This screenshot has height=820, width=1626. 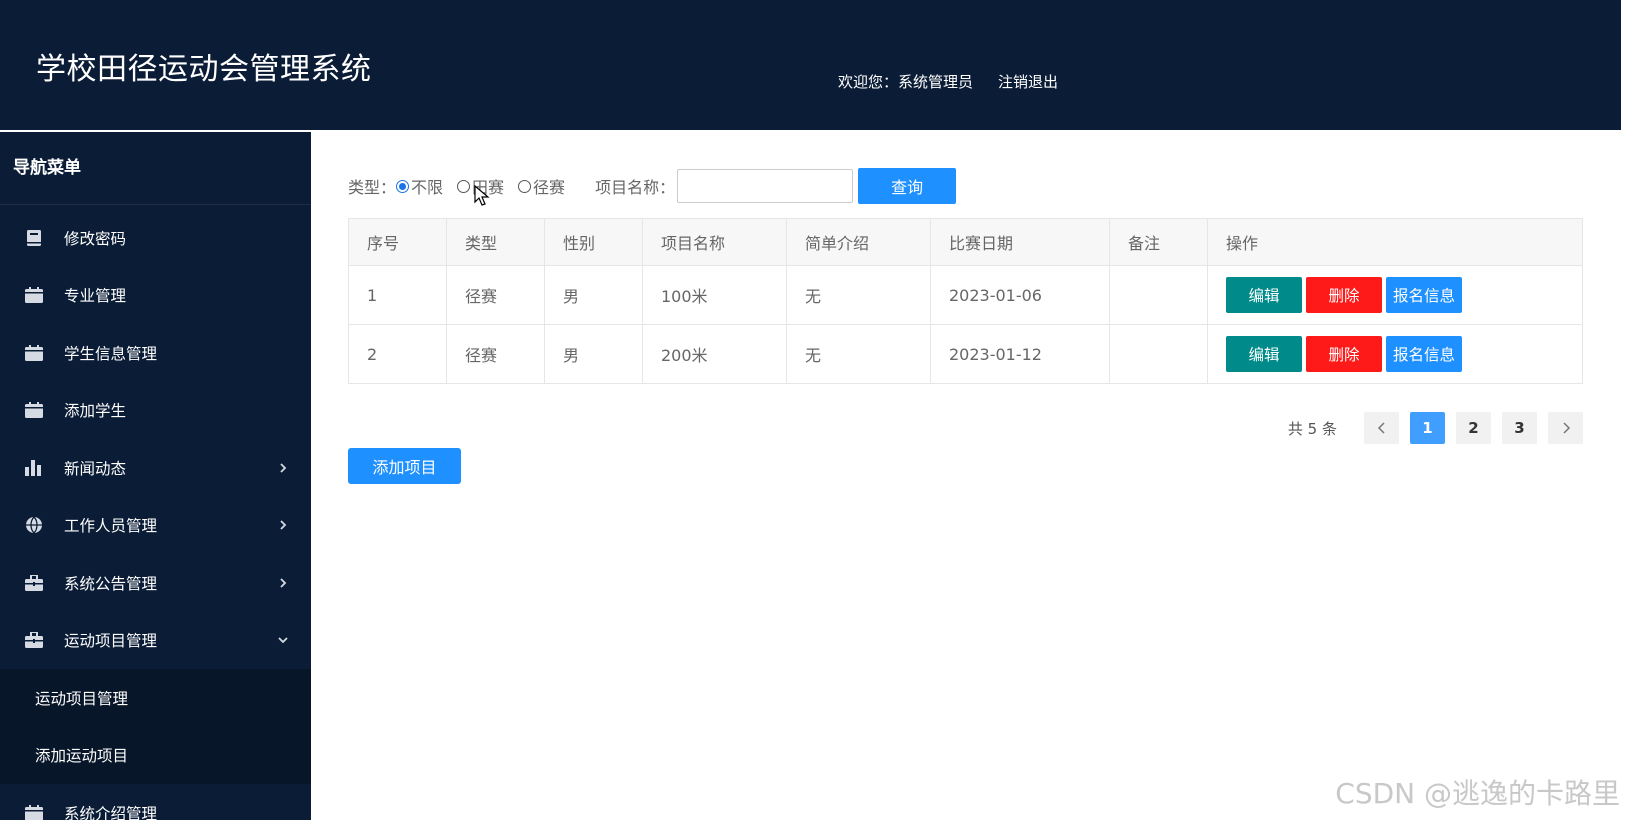 I want to click on col-header-note: 备注, so click(x=1158, y=242).